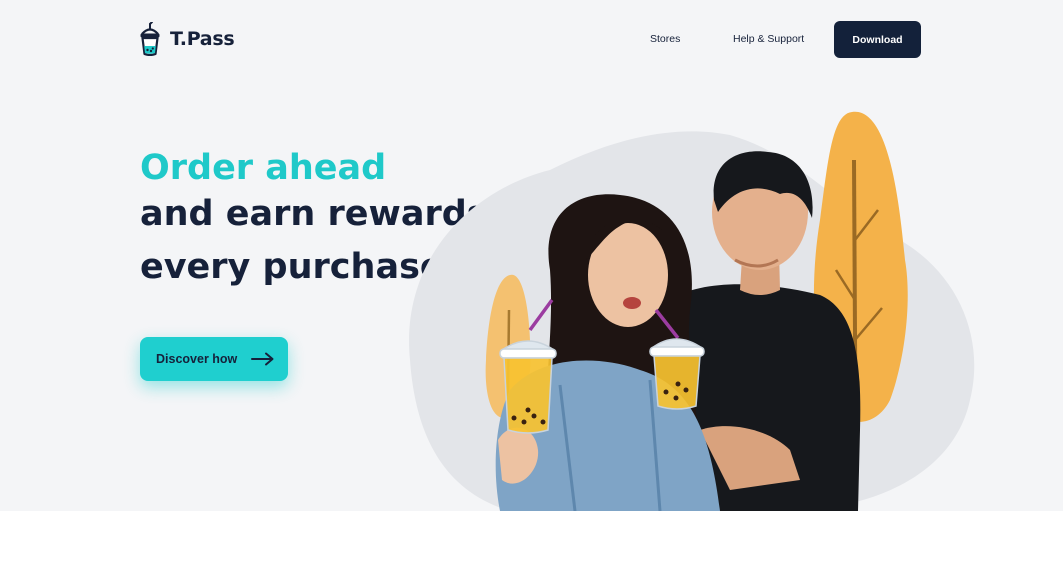 Image resolution: width=1063 pixels, height=566 pixels. I want to click on brand-logo: T.Pass, so click(187, 39).